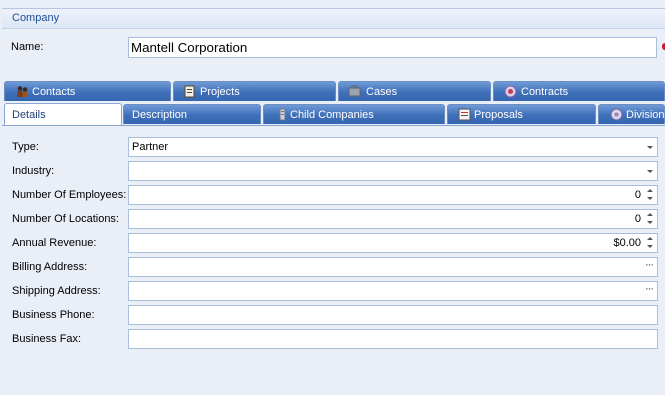 This screenshot has height=395, width=665. I want to click on locations-label: Number Of Locations:, so click(65, 219).